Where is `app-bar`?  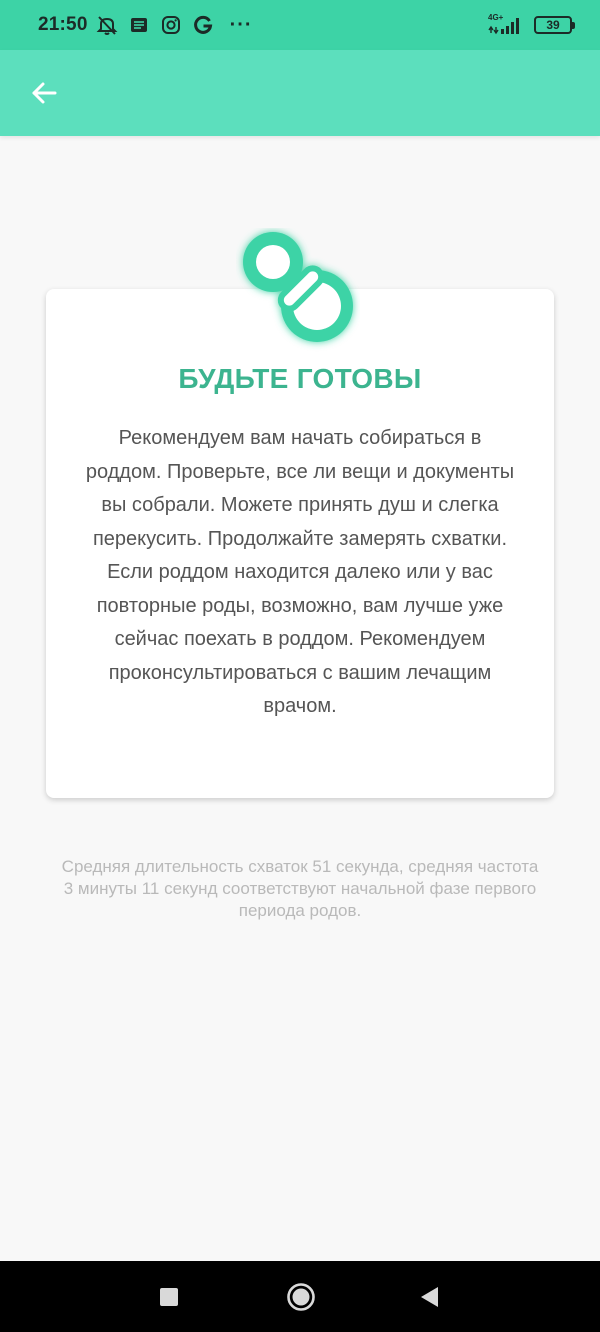 app-bar is located at coordinates (300, 93).